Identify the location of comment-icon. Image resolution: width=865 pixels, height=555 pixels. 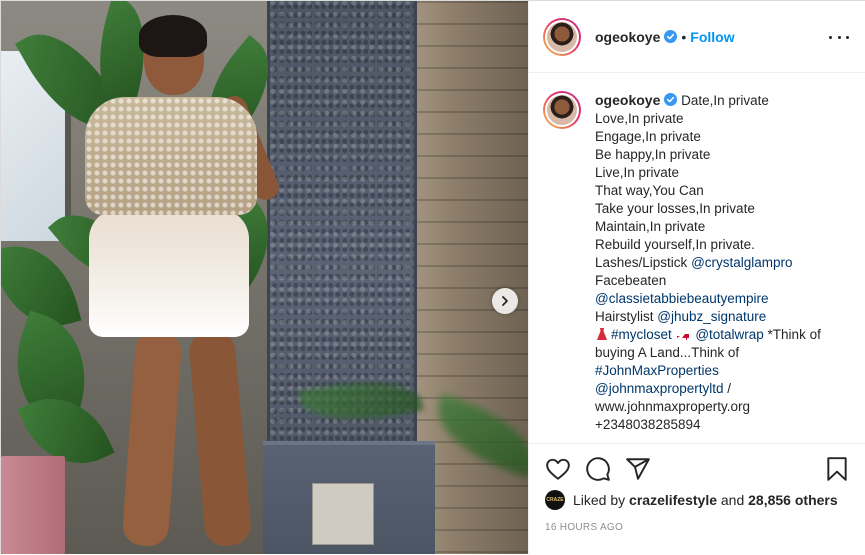
(598, 469).